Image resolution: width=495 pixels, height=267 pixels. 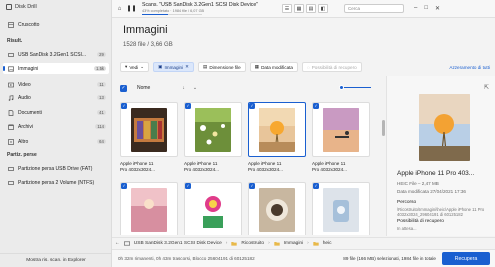 I want to click on count-badge: 11, so click(x=101, y=84).